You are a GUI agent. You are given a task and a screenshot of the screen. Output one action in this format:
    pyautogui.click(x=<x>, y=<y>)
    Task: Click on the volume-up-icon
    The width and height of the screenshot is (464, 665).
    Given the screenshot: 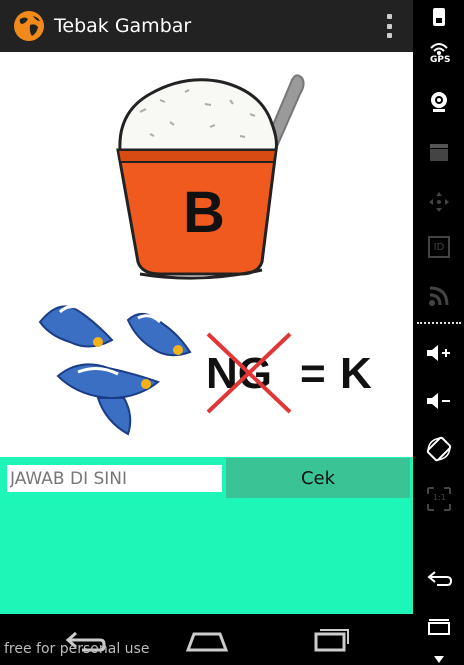 What is the action you would take?
    pyautogui.click(x=439, y=353)
    